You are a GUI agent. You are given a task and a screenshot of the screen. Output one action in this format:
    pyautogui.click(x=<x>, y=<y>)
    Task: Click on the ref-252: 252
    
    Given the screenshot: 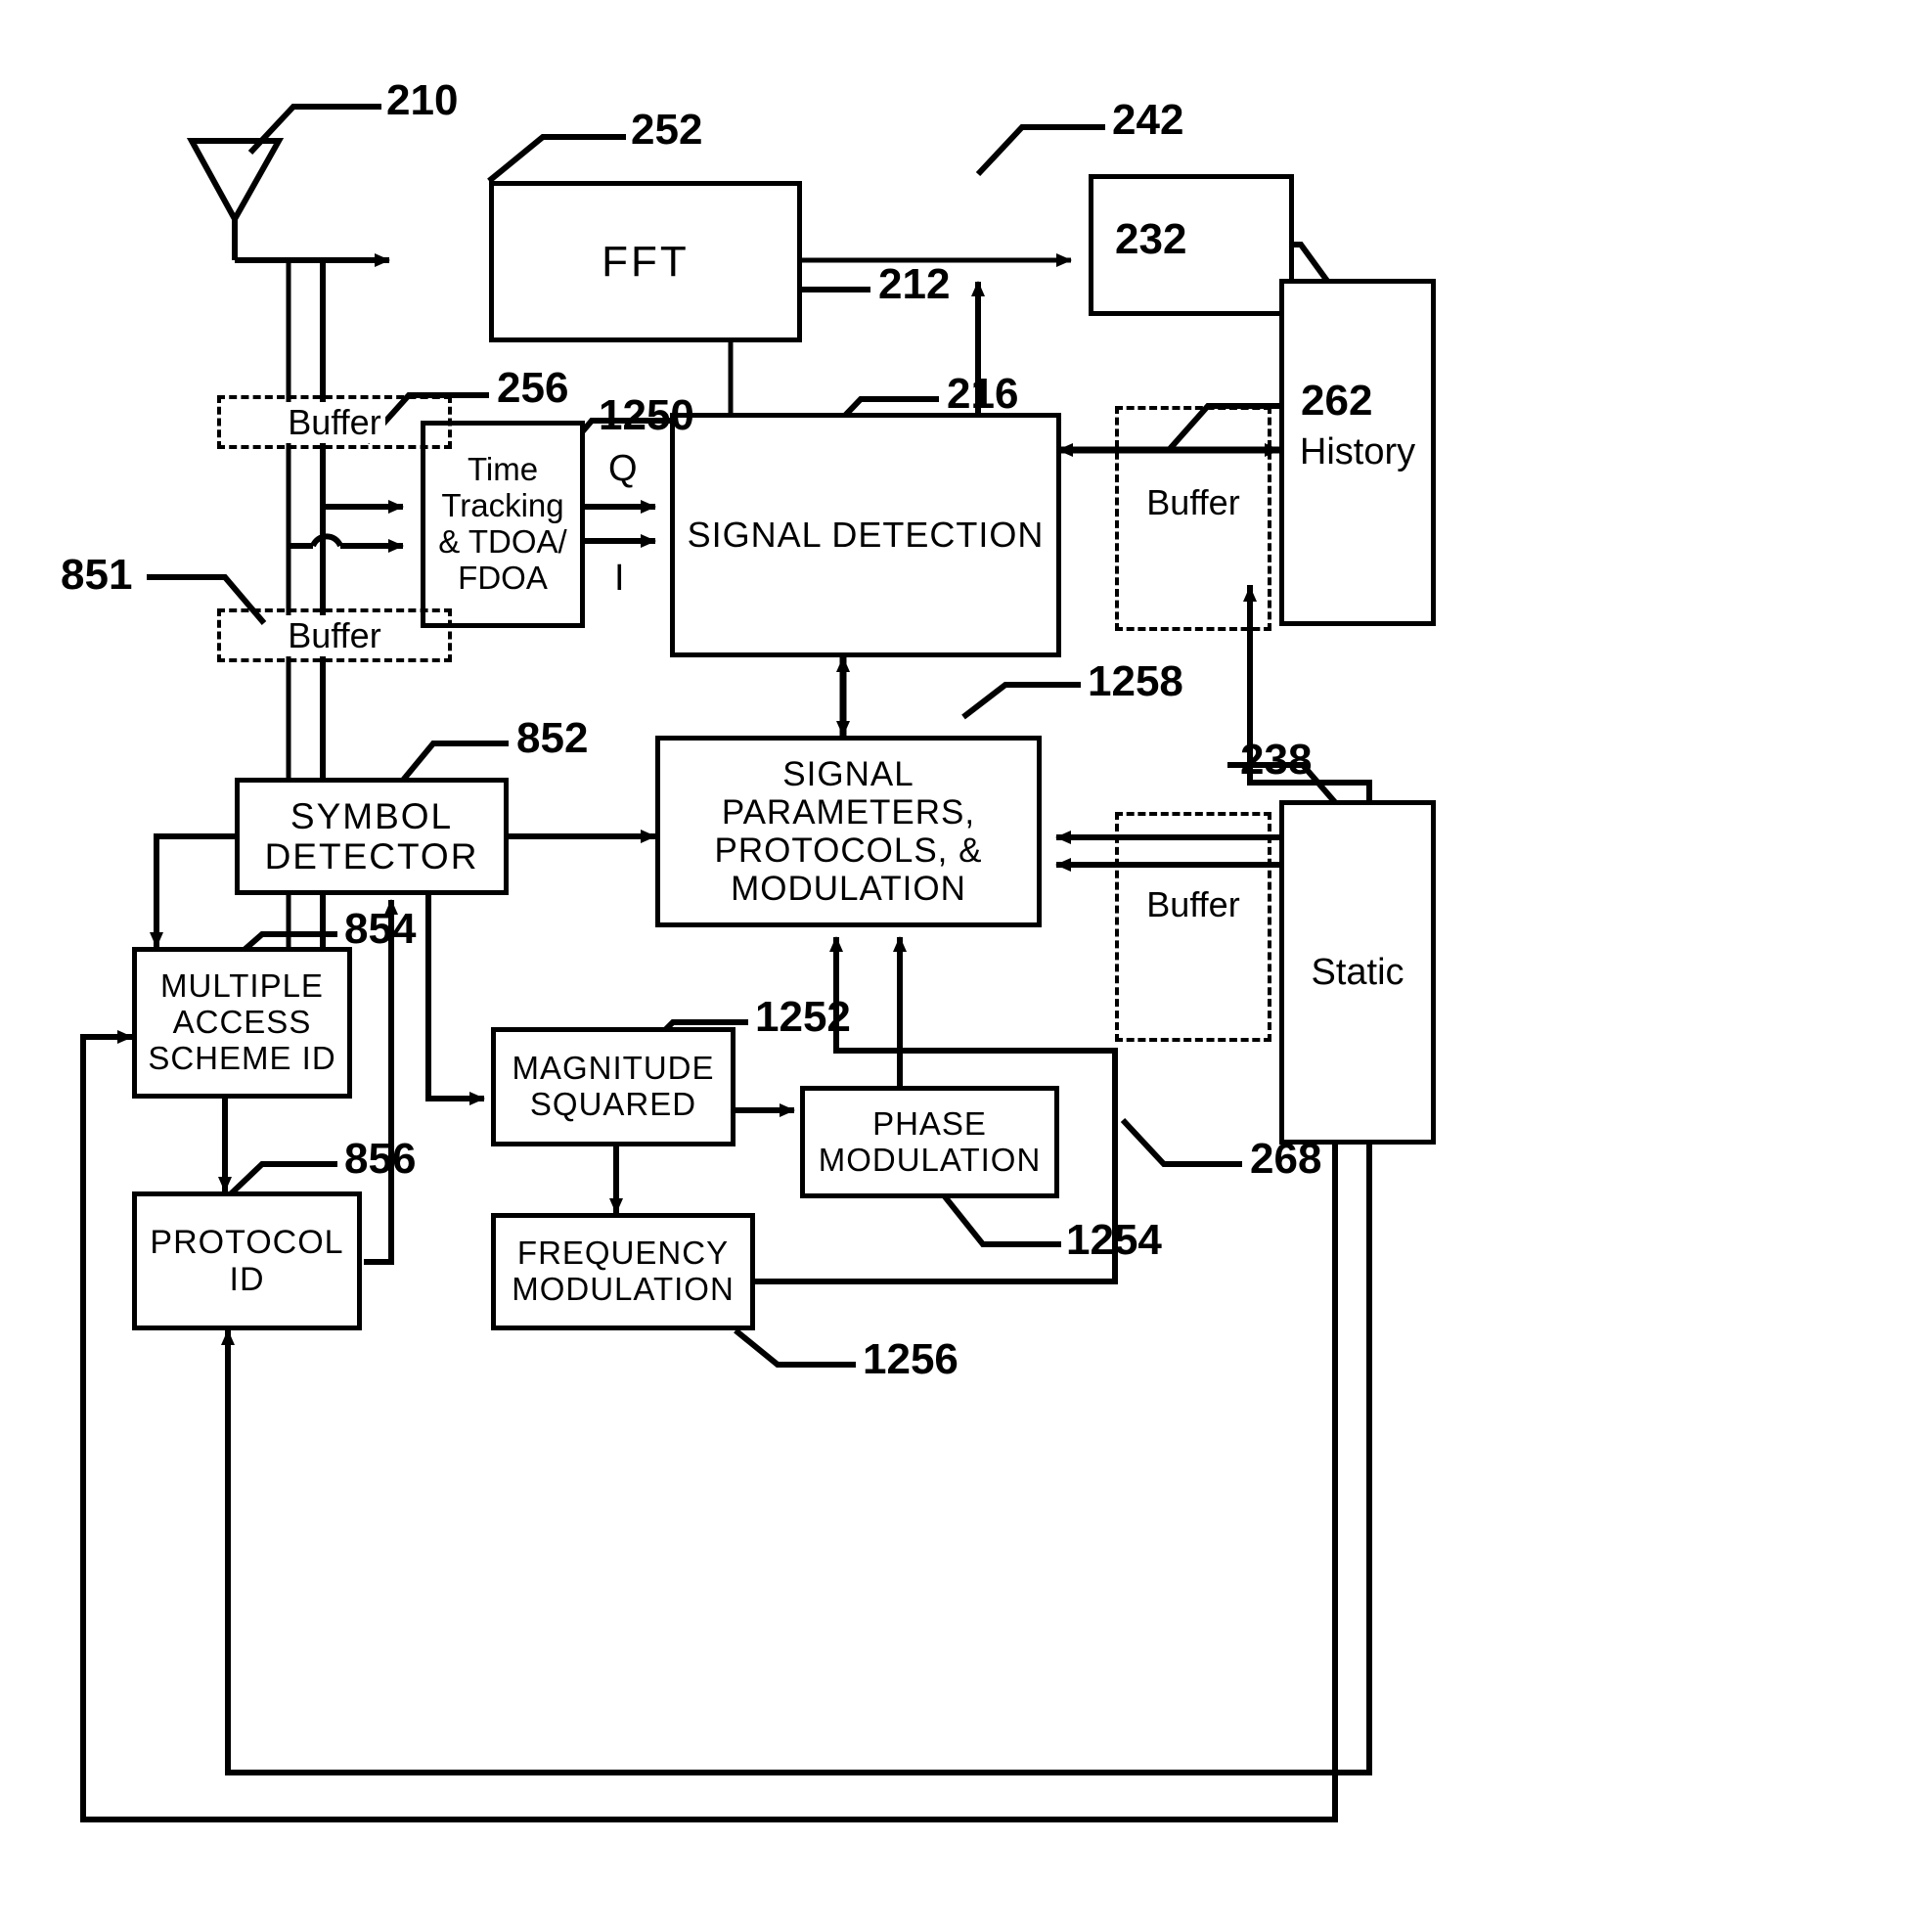 What is the action you would take?
    pyautogui.click(x=667, y=130)
    